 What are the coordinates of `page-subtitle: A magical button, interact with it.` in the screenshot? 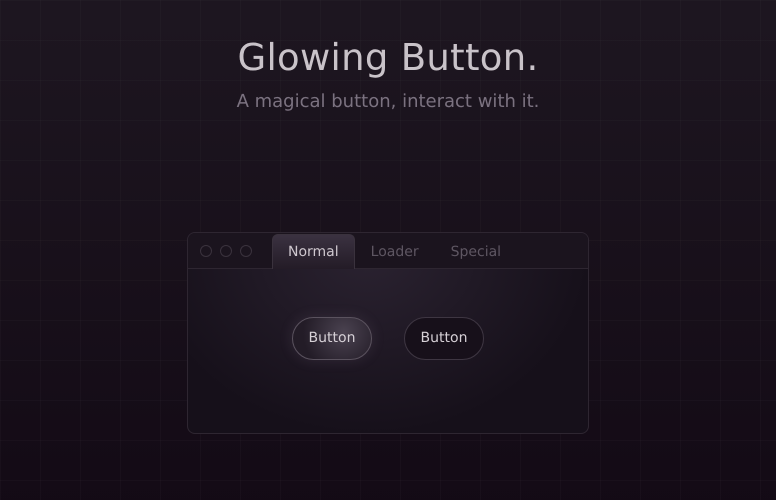 It's located at (388, 101).